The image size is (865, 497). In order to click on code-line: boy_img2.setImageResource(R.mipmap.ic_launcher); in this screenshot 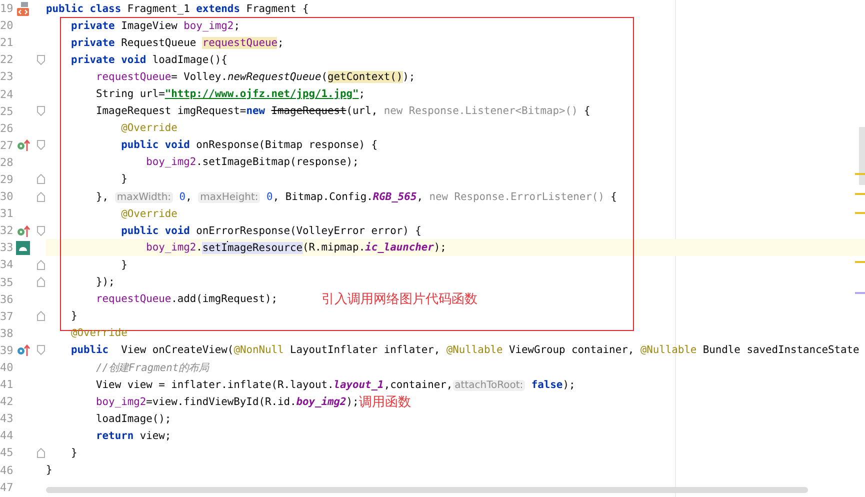, I will do `click(295, 247)`.